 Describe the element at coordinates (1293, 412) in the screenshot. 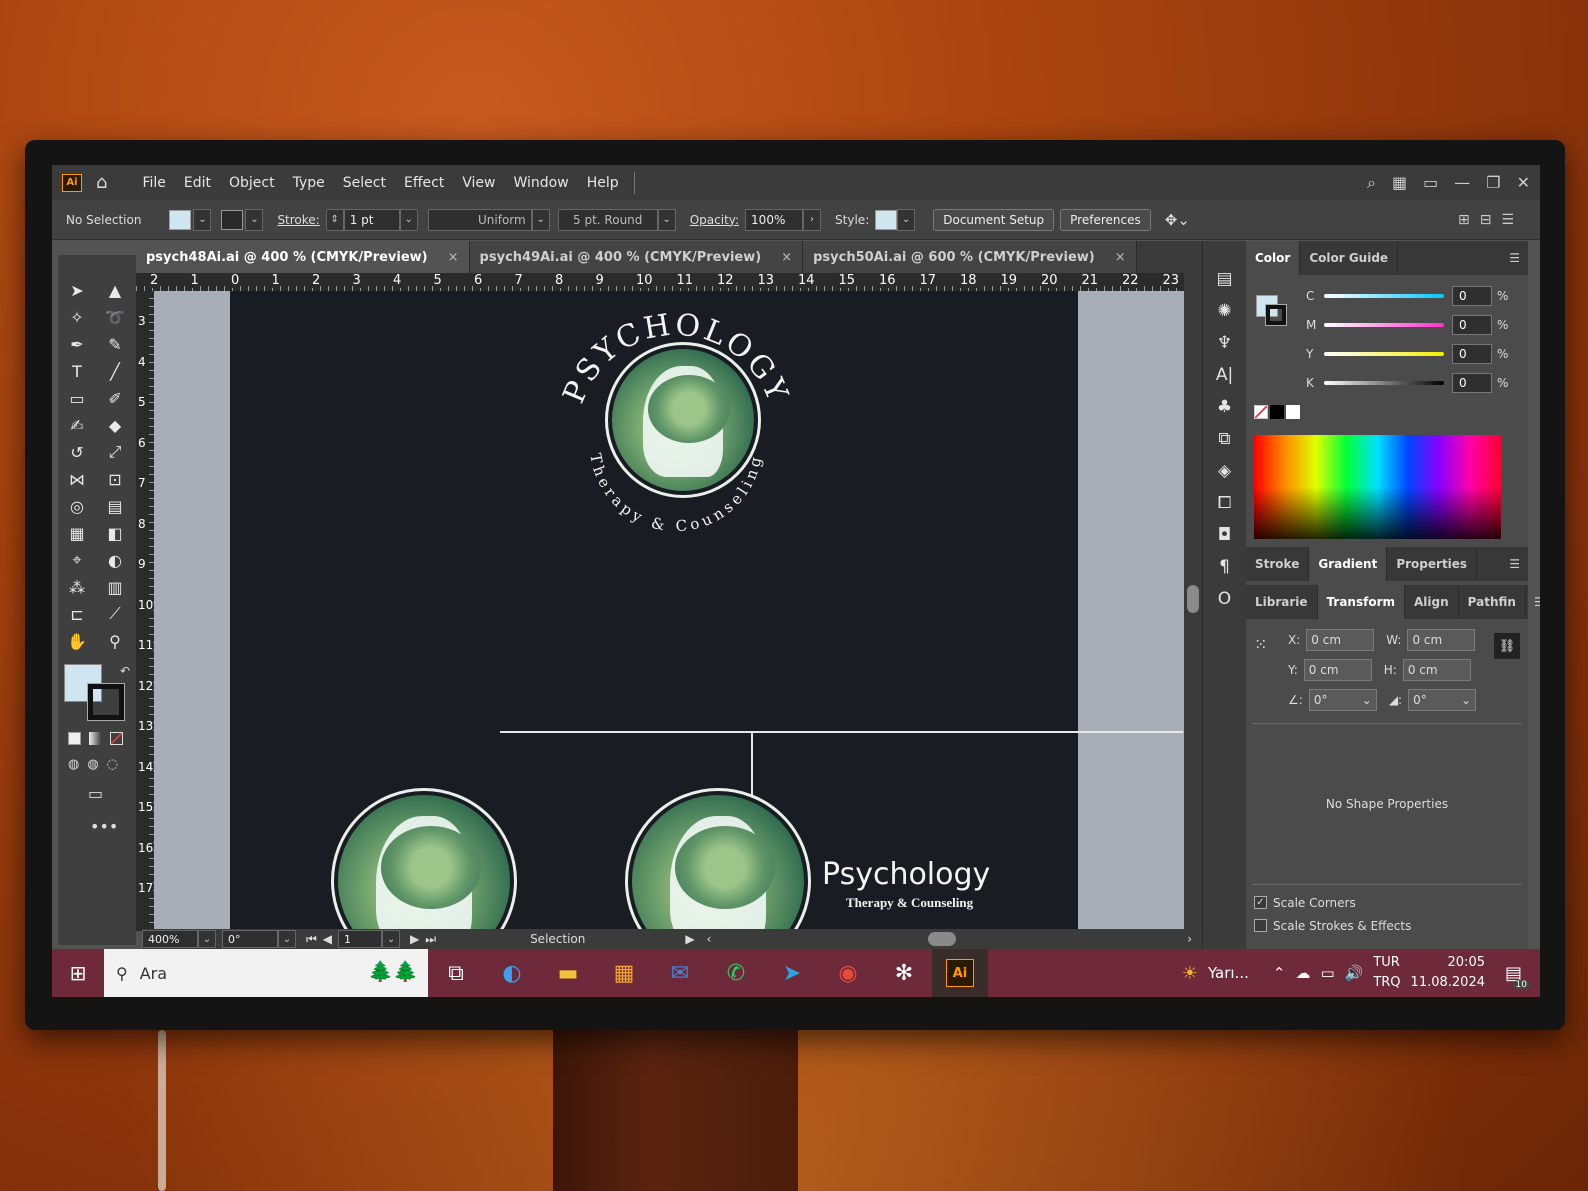

I see `white-swatch` at that location.